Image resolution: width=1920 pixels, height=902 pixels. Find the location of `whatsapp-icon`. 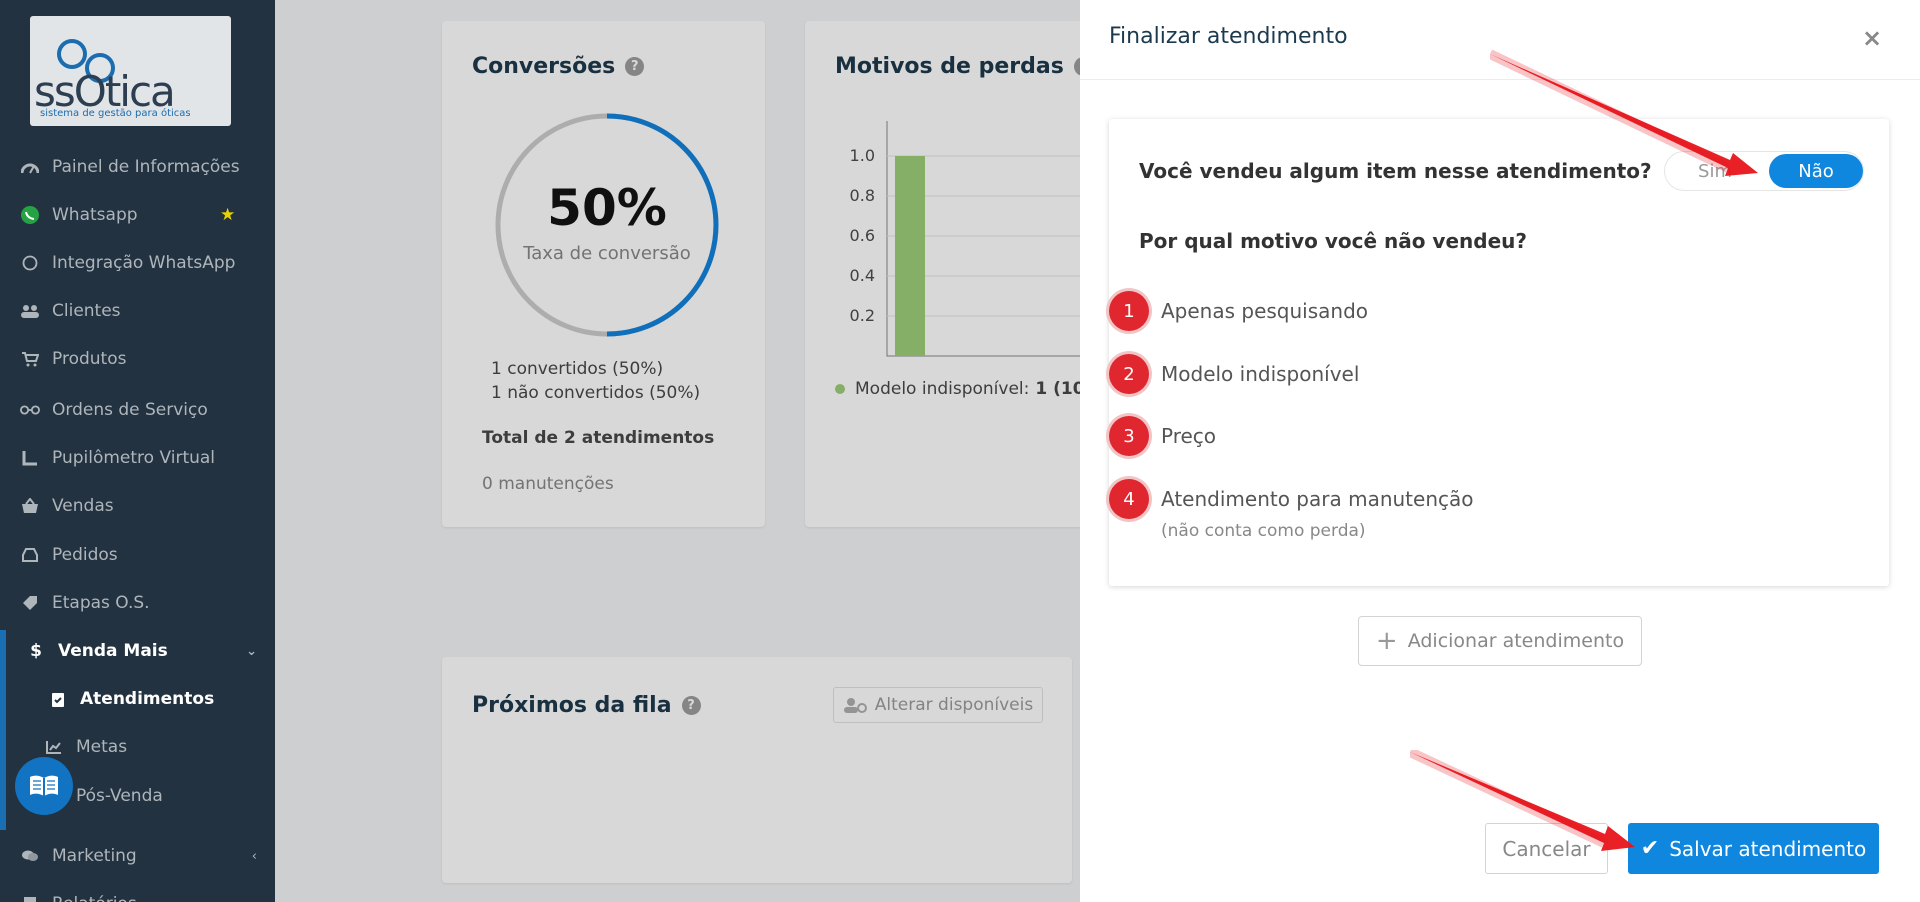

whatsapp-icon is located at coordinates (30, 215).